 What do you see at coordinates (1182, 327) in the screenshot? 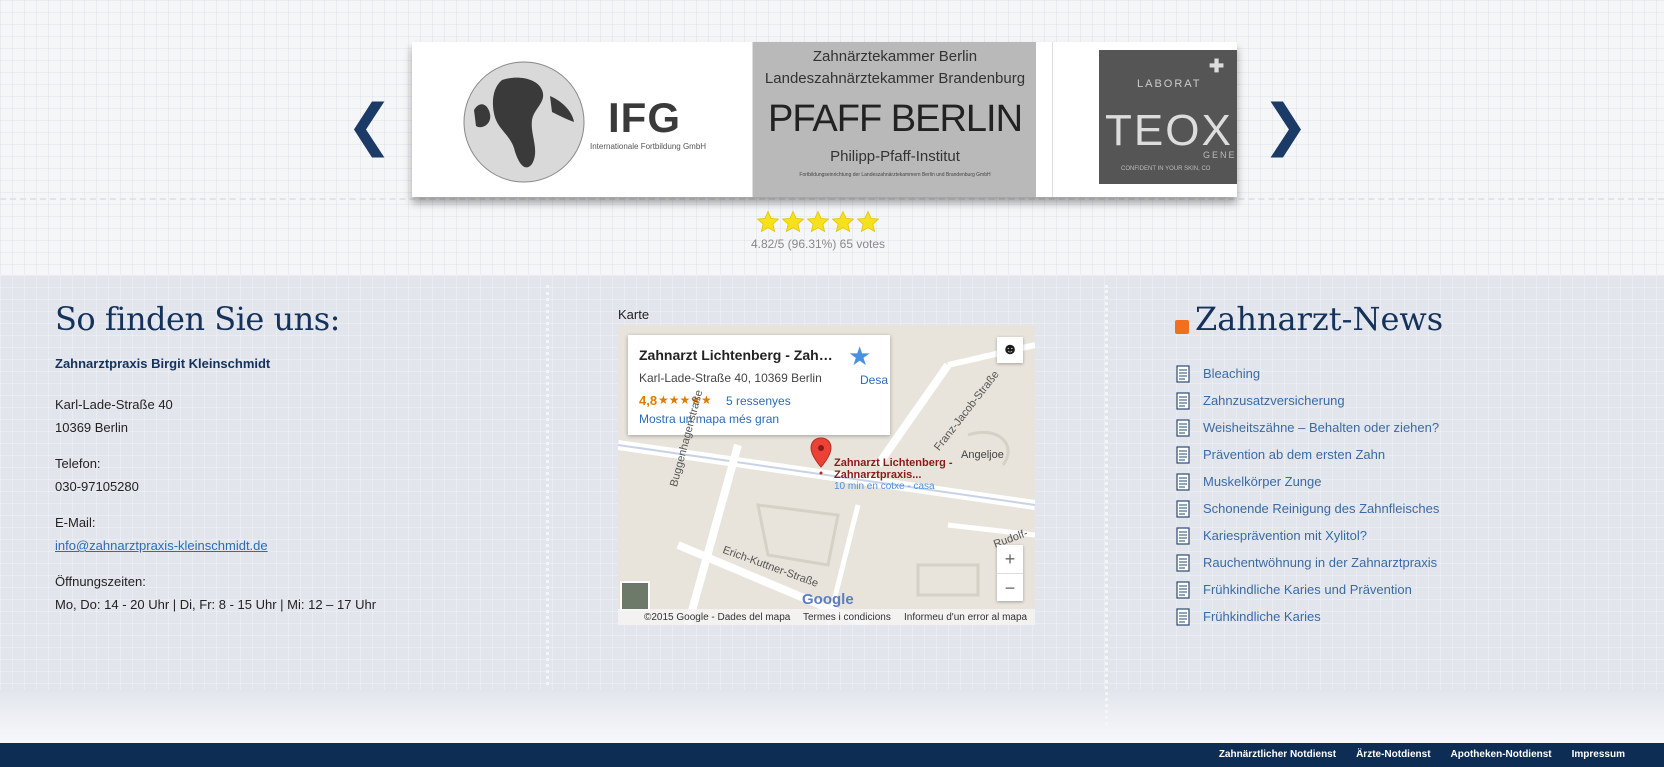
I see `rss-icon` at bounding box center [1182, 327].